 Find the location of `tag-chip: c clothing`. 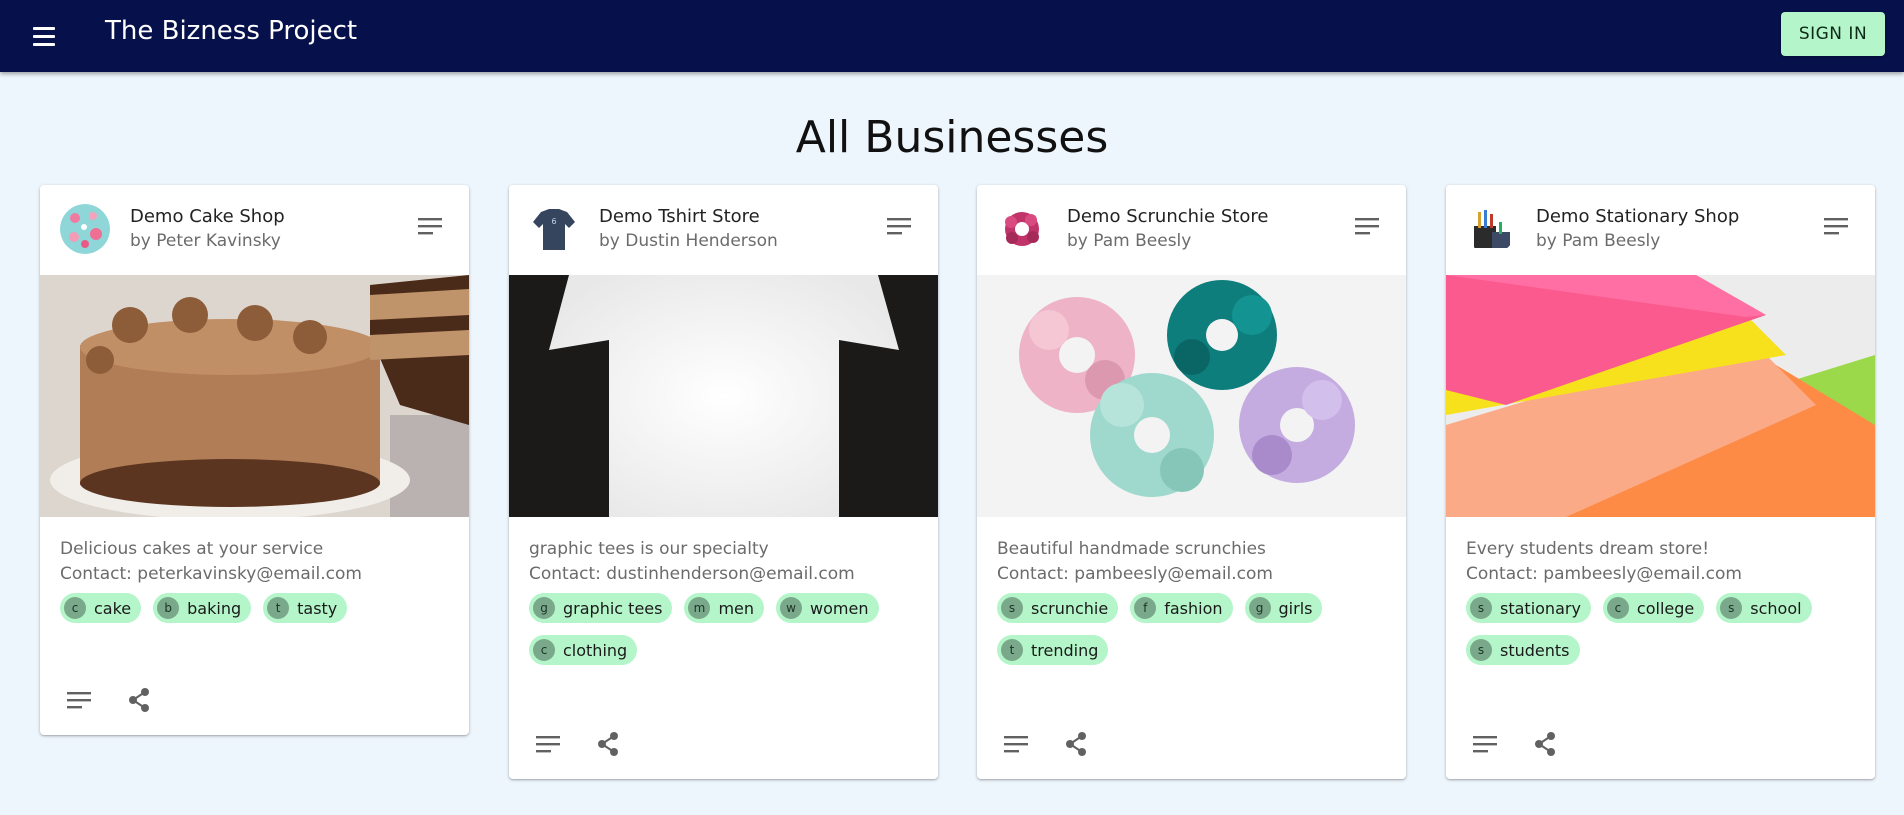

tag-chip: c clothing is located at coordinates (583, 650).